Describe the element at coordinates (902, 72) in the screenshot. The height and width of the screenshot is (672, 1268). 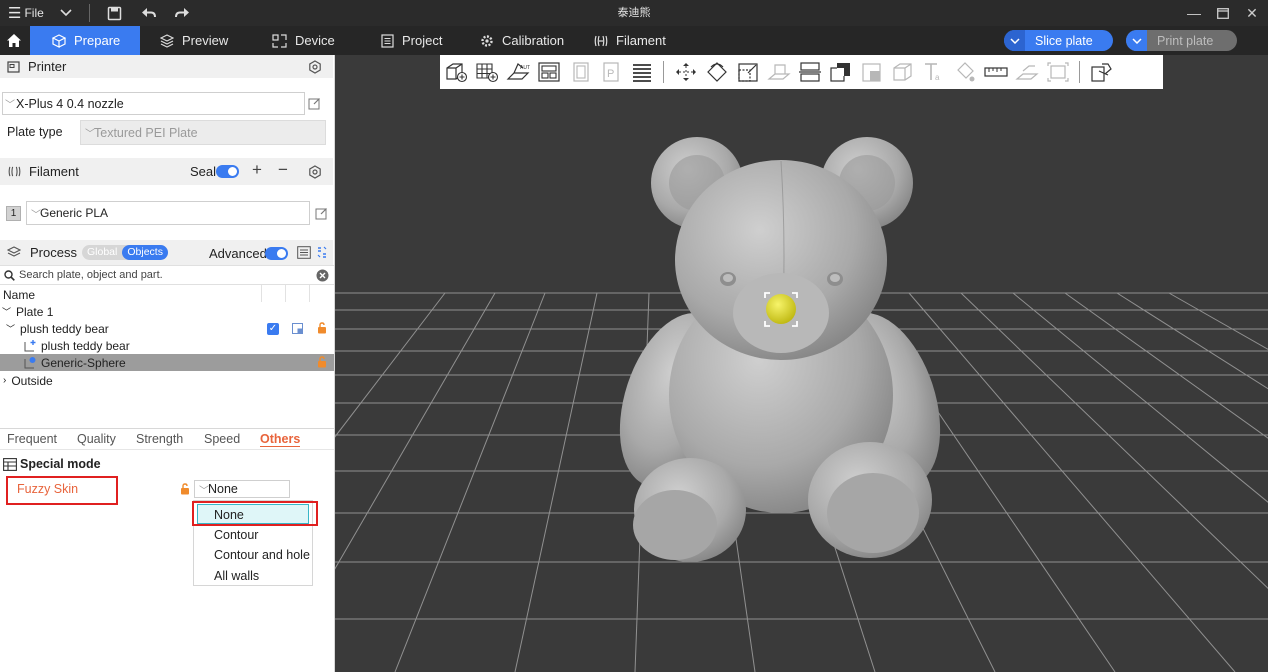
I see `seam-paint-icon` at that location.